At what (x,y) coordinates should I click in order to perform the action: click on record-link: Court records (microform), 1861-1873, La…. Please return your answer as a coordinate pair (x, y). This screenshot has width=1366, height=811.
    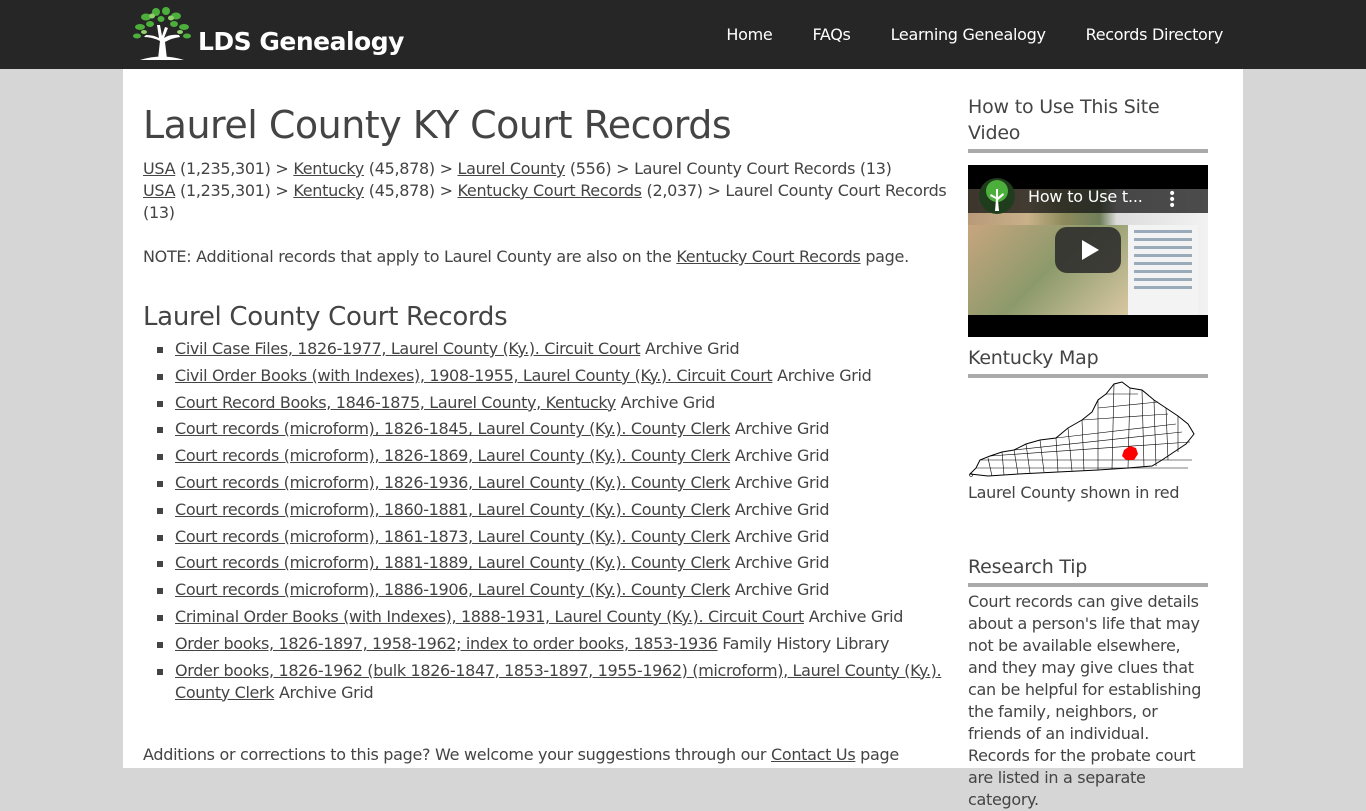
    Looking at the image, I should click on (452, 536).